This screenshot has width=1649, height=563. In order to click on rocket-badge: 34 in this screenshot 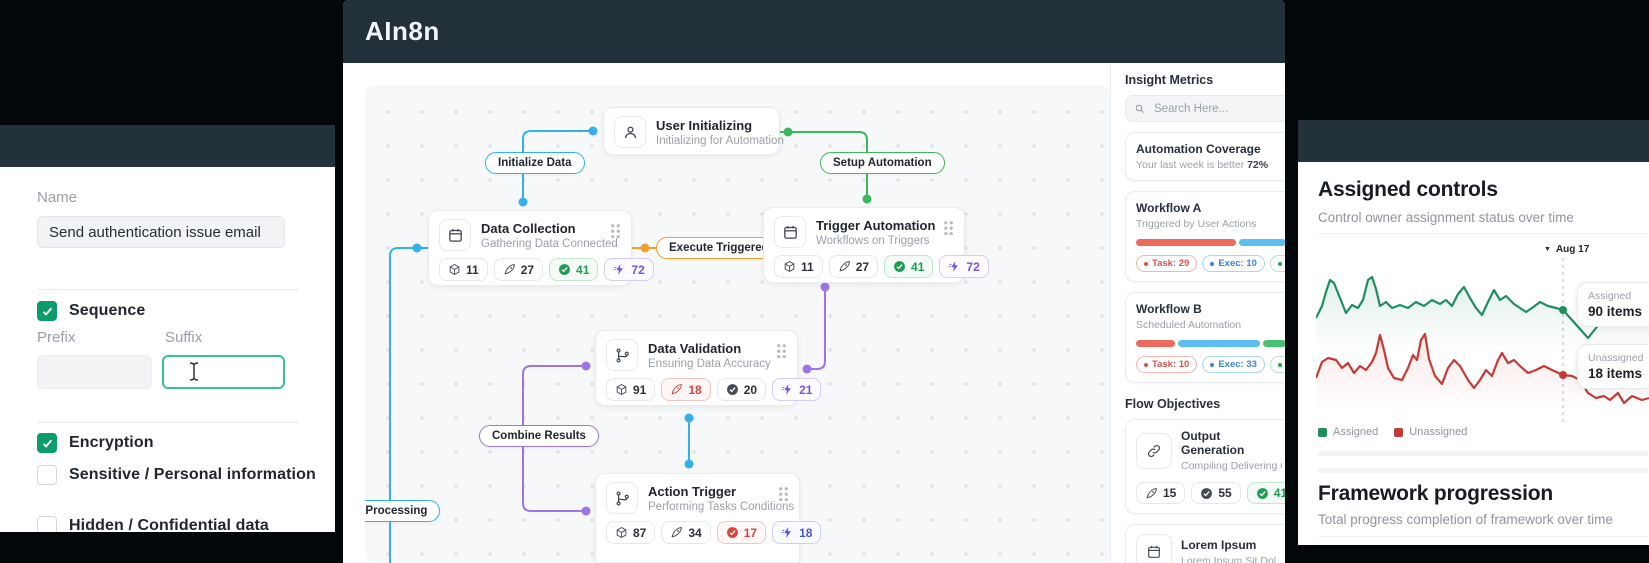, I will do `click(686, 532)`.